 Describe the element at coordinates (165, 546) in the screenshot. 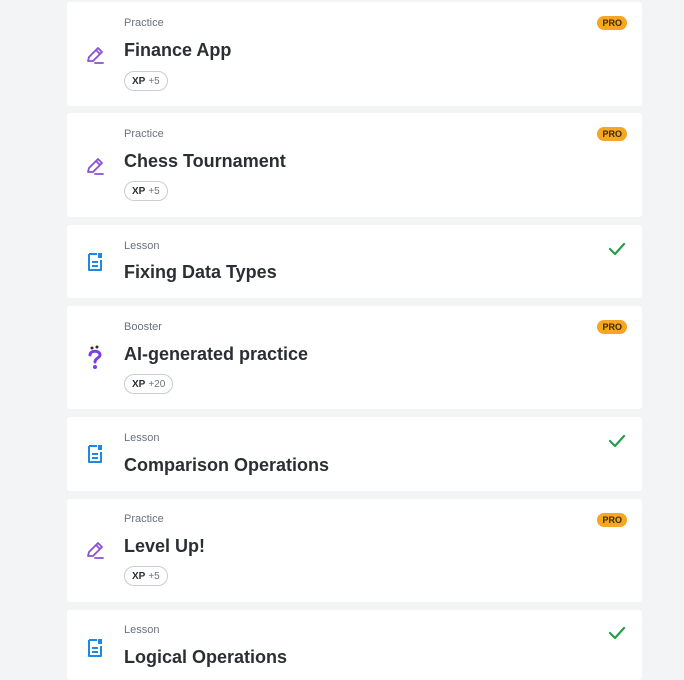

I see `item-title: Level Up!` at that location.